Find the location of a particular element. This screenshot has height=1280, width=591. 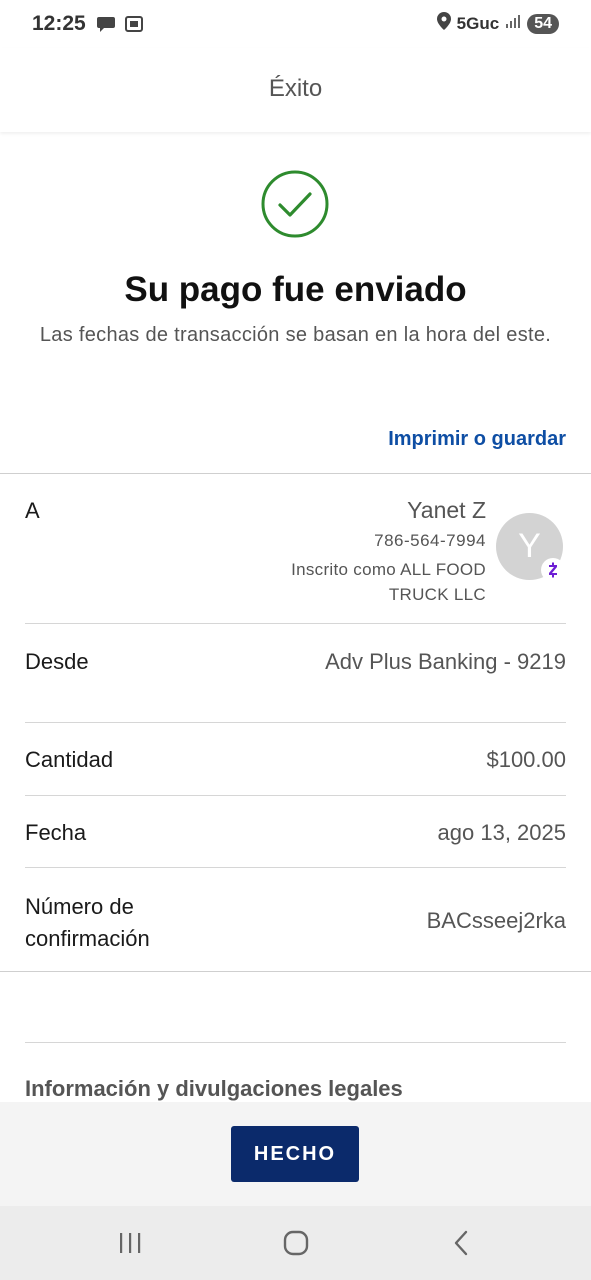

amount-value: $100.00 is located at coordinates (526, 759).